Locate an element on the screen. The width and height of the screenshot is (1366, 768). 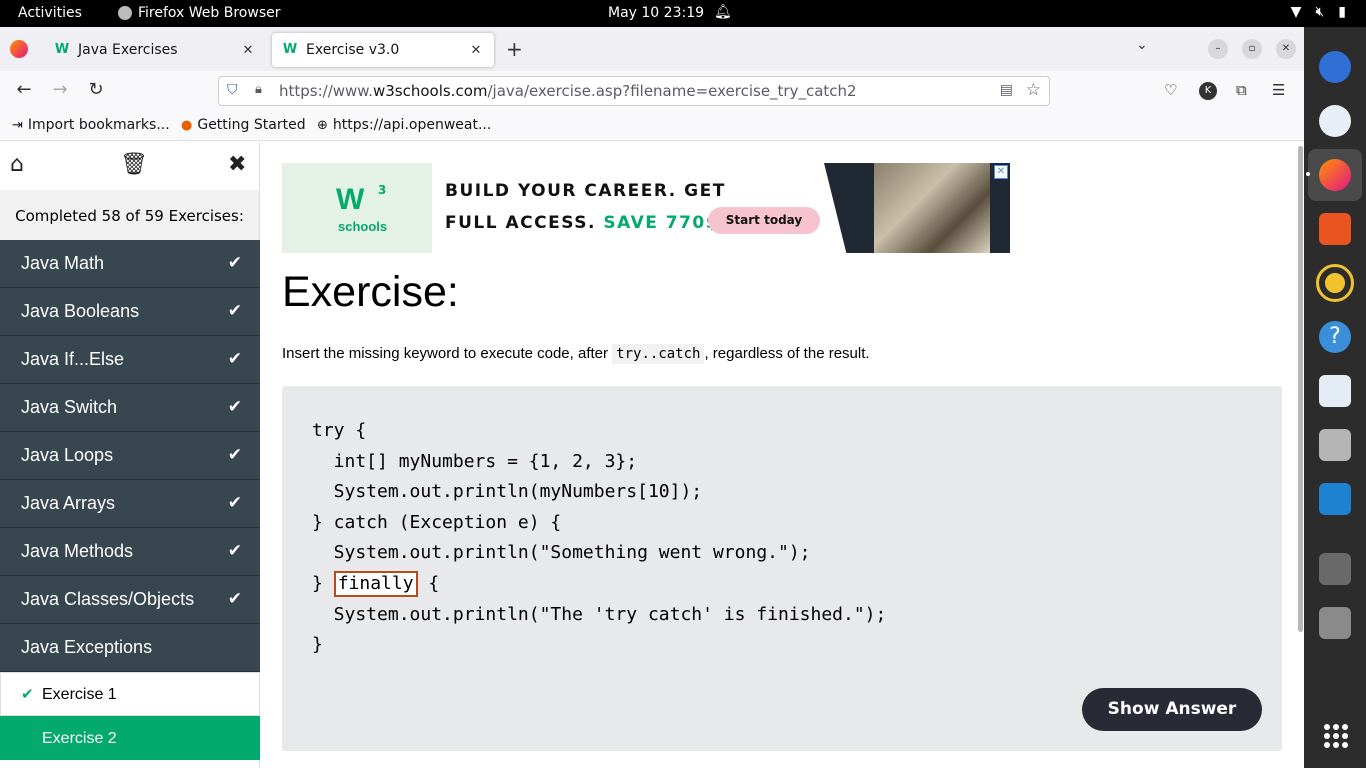
sidebar-category-java-loops: Java Loops ✔ is located at coordinates (130, 456).